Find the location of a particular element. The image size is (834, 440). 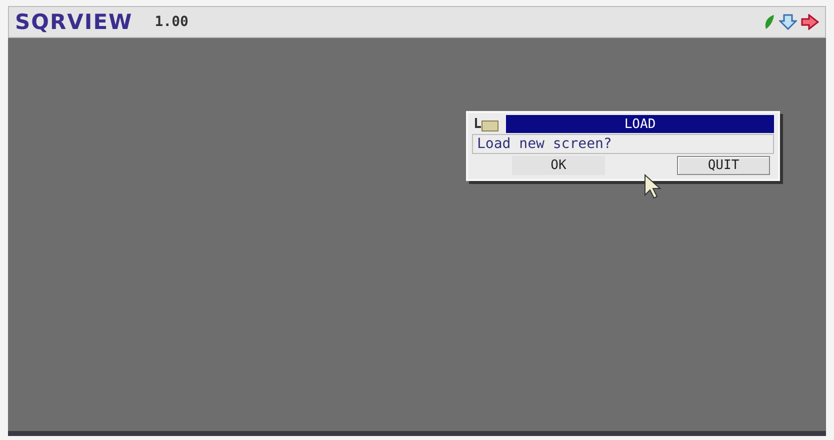

mouse-cursor-icon is located at coordinates (653, 187).